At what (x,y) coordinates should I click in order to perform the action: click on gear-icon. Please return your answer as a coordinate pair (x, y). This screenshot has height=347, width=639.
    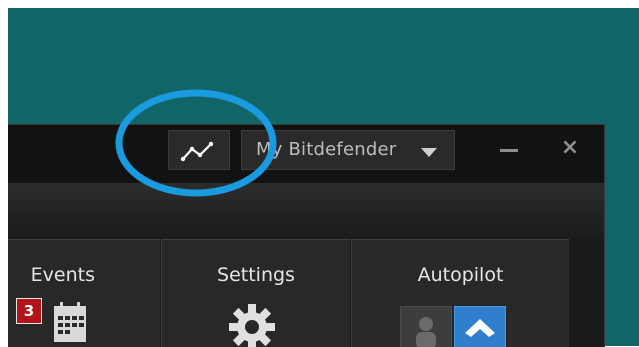
    Looking at the image, I should click on (252, 325).